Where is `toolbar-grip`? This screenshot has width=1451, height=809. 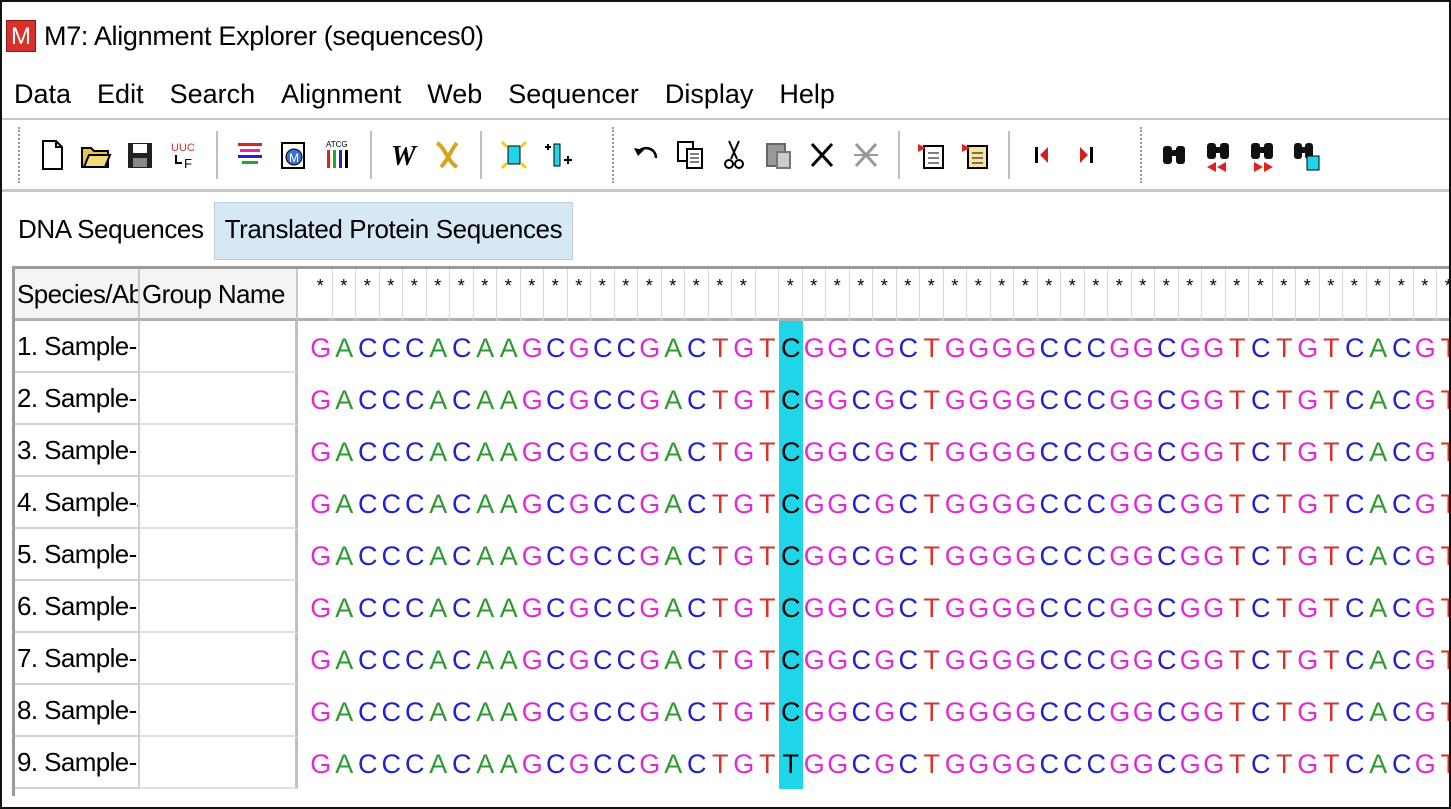
toolbar-grip is located at coordinates (614, 154).